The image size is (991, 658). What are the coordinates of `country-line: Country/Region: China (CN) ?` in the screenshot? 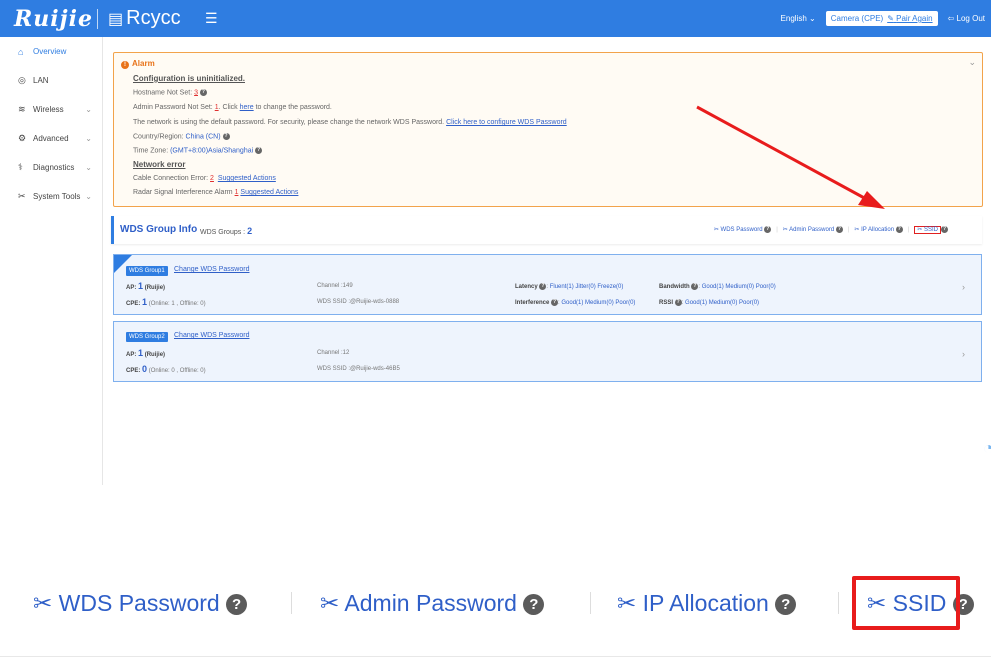 It's located at (181, 136).